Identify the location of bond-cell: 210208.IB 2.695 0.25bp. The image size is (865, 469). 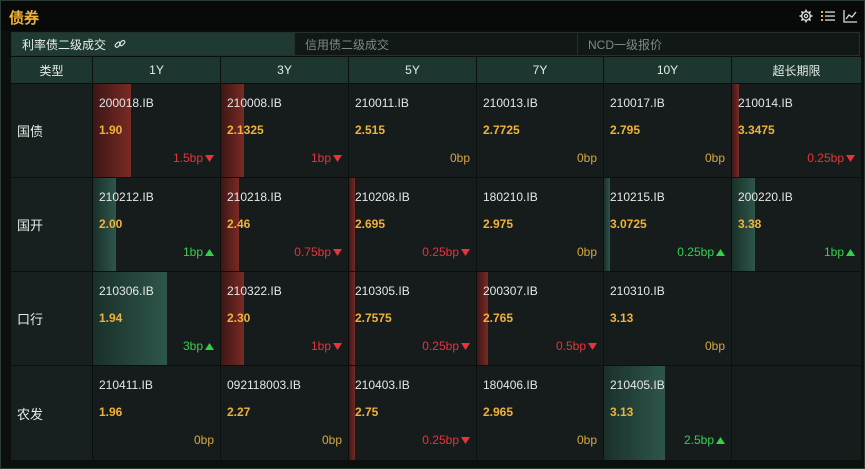
(413, 225).